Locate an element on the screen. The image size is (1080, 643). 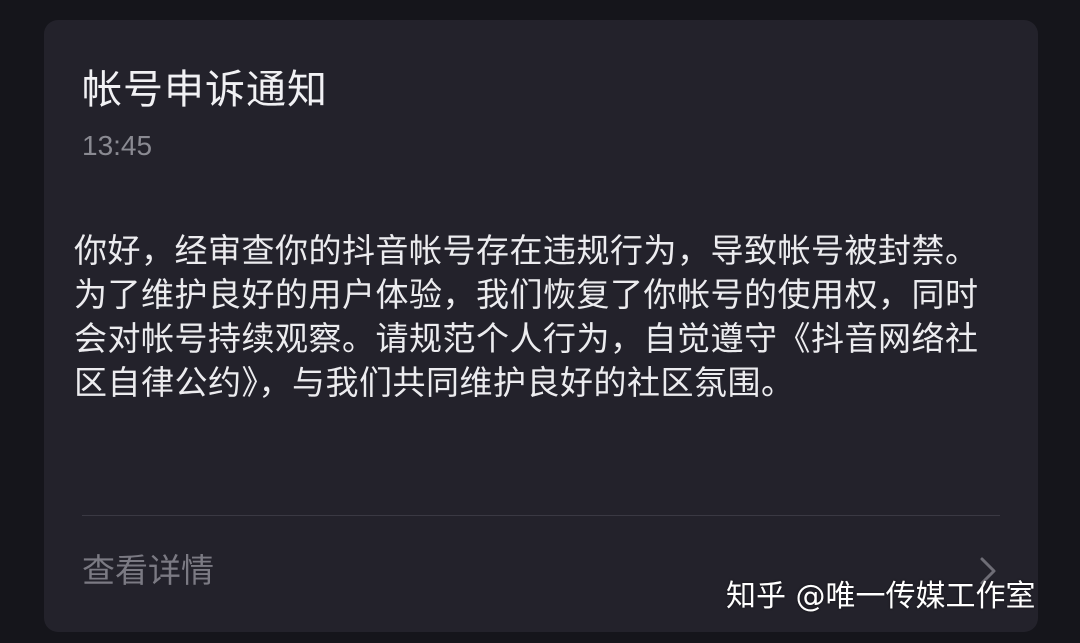
notification-title: 帐号申诉通知 is located at coordinates (205, 90).